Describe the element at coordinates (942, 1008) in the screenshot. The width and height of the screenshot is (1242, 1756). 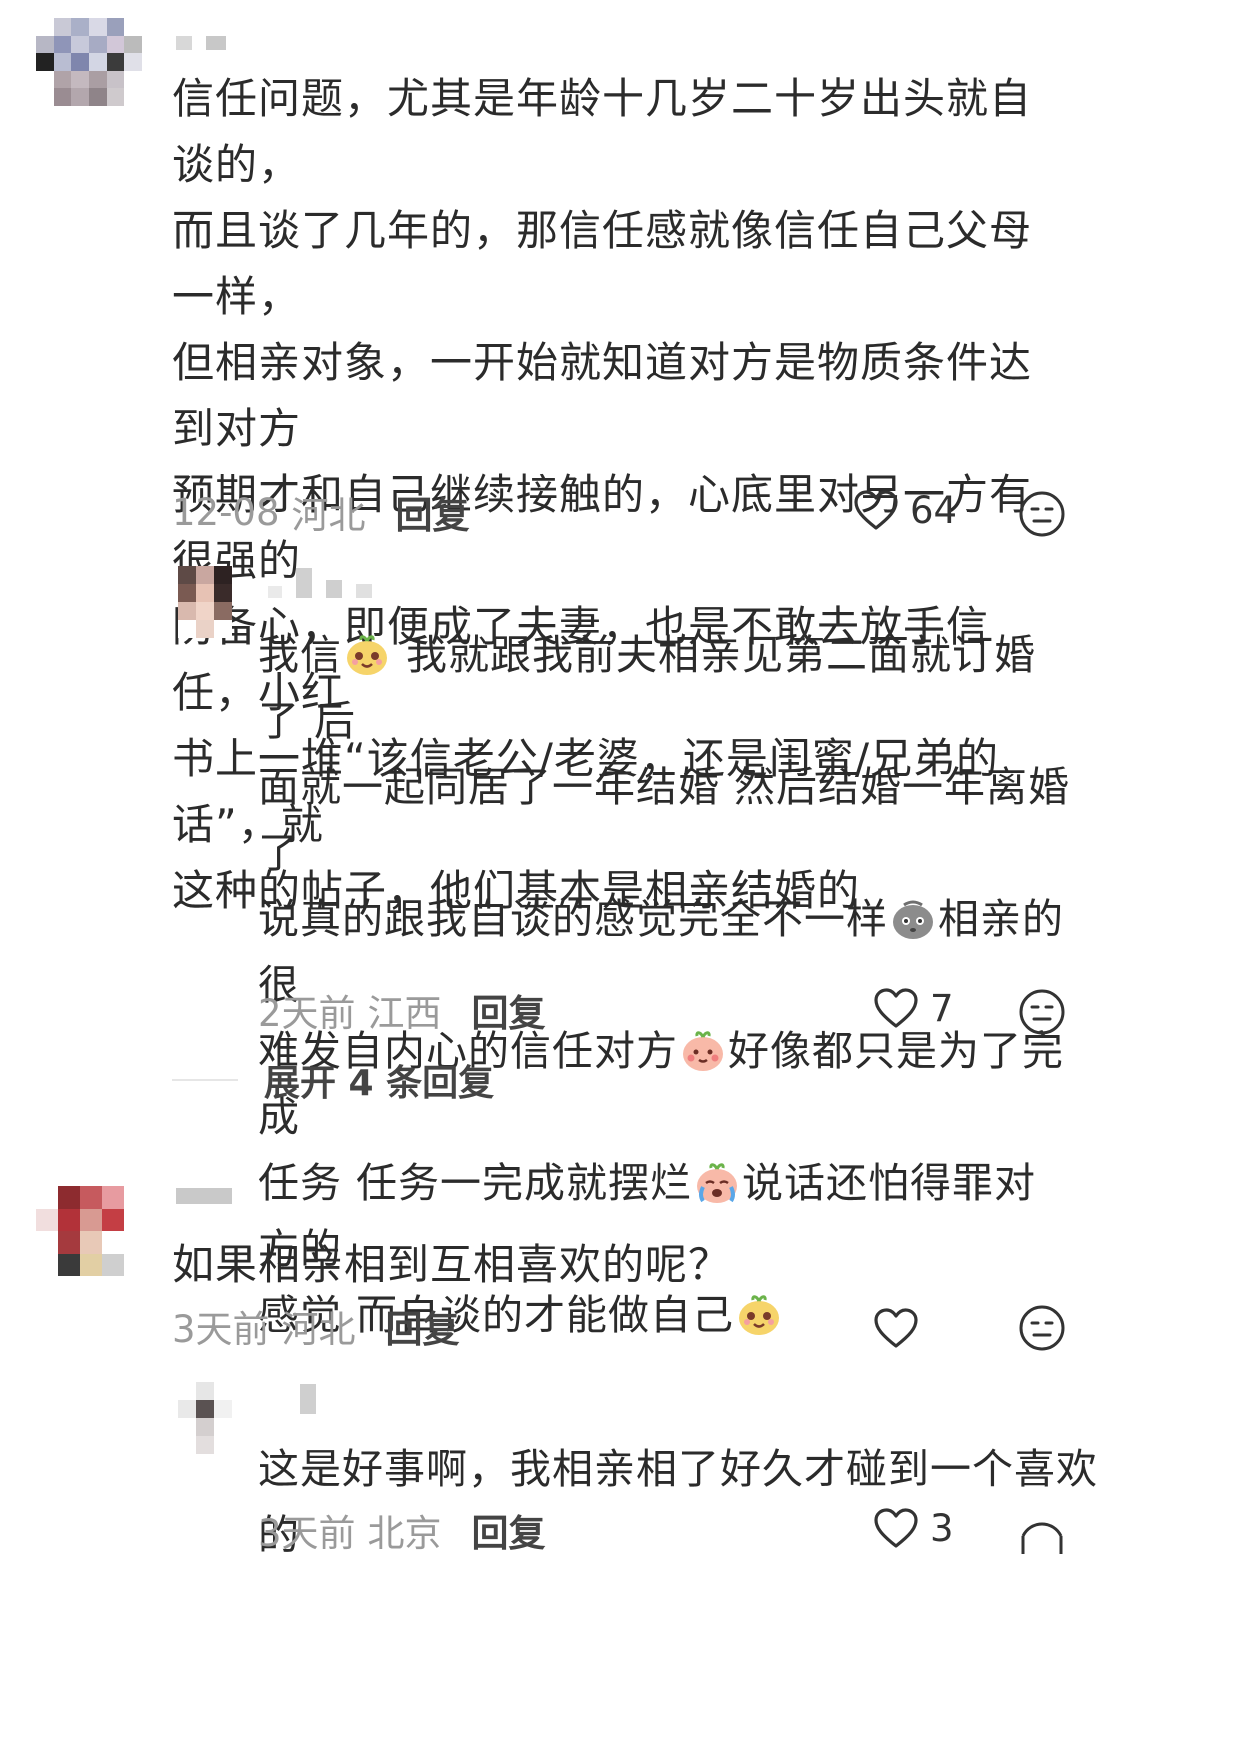
I see `like-count: 7` at that location.